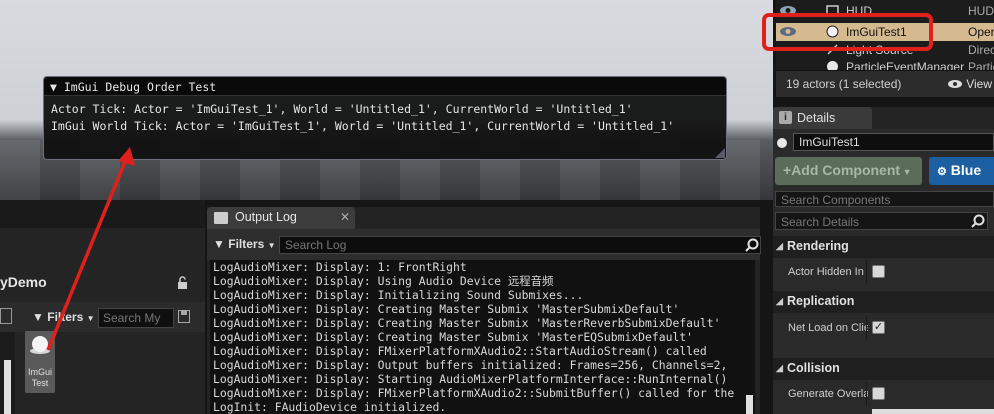 The image size is (994, 414). I want to click on dropdown-arrow-icon: ▼, so click(906, 172).